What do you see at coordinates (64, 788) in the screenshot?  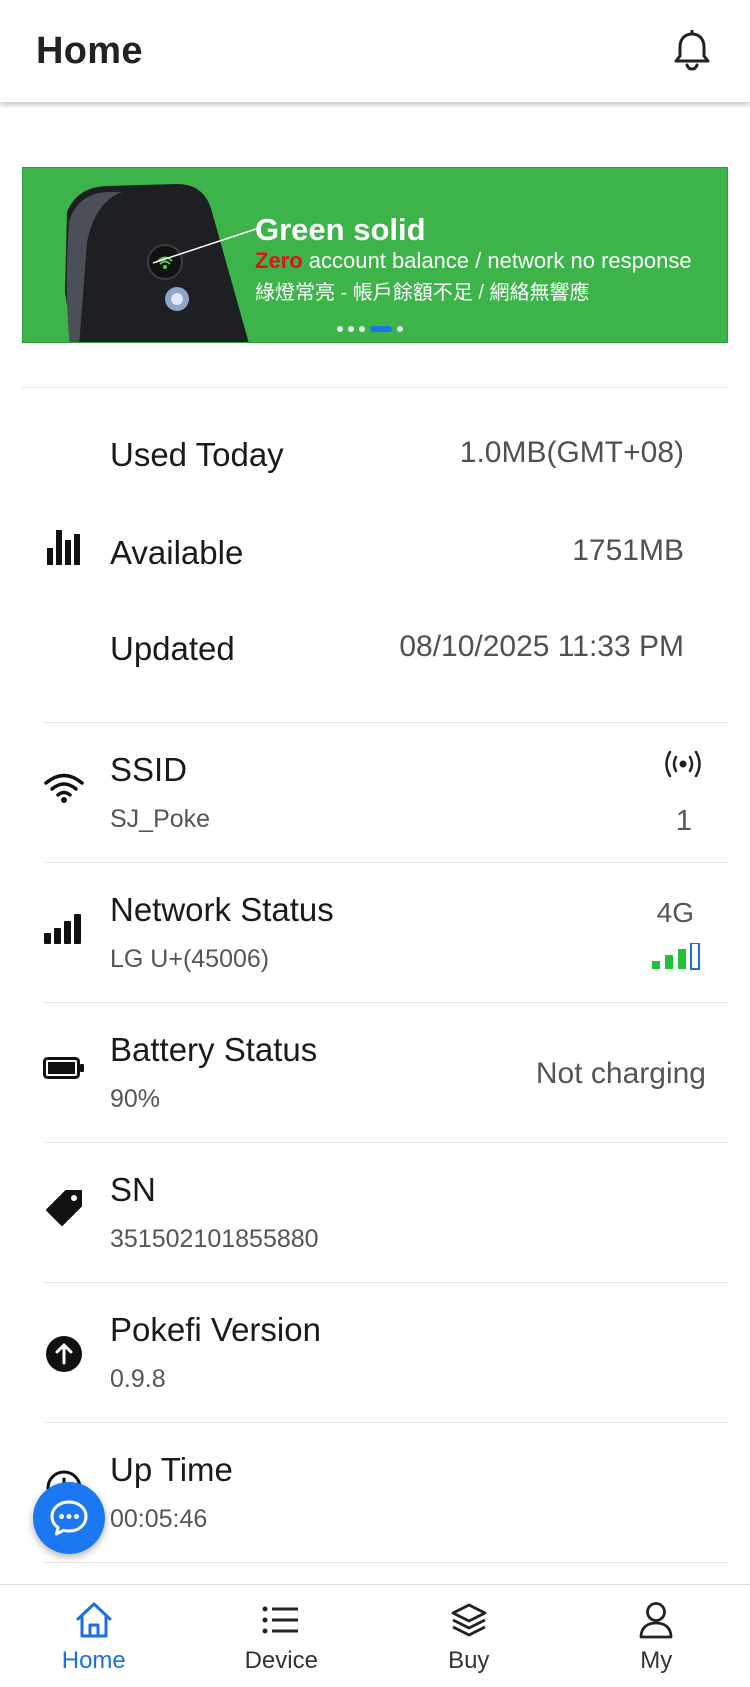 I see `wifi-icon` at bounding box center [64, 788].